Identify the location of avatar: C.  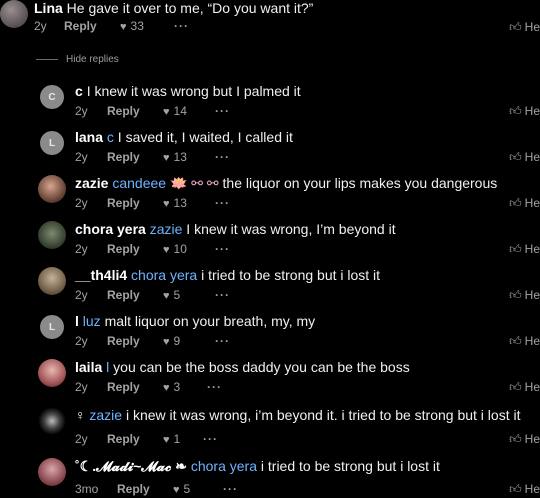
(52, 97).